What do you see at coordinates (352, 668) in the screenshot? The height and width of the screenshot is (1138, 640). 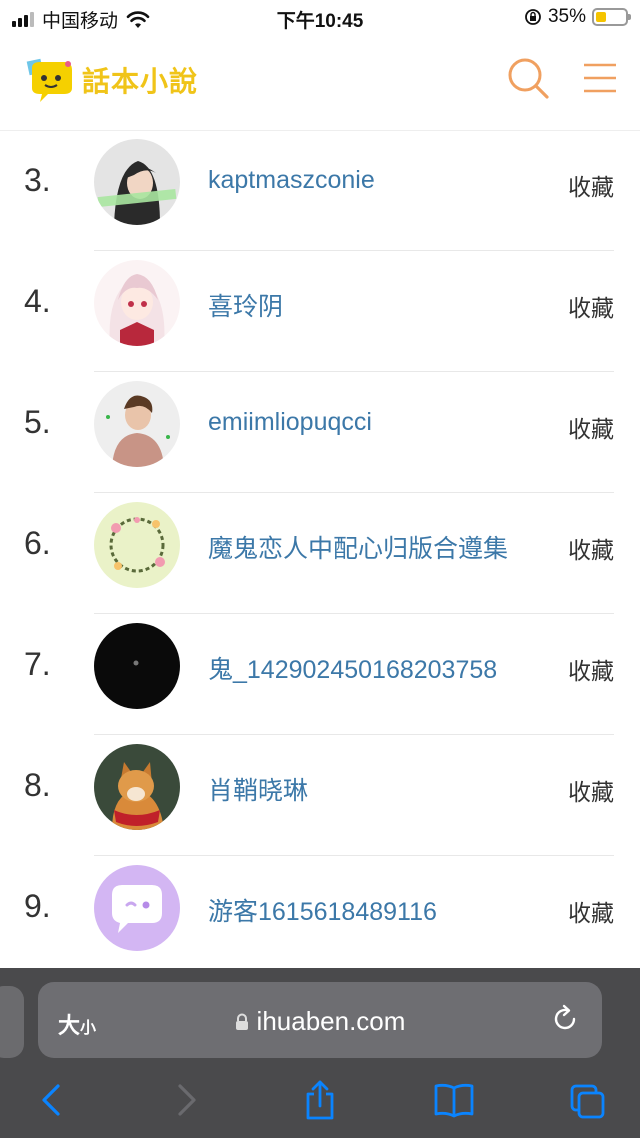 I see `user-name-link: 鬼_142902450168203758` at bounding box center [352, 668].